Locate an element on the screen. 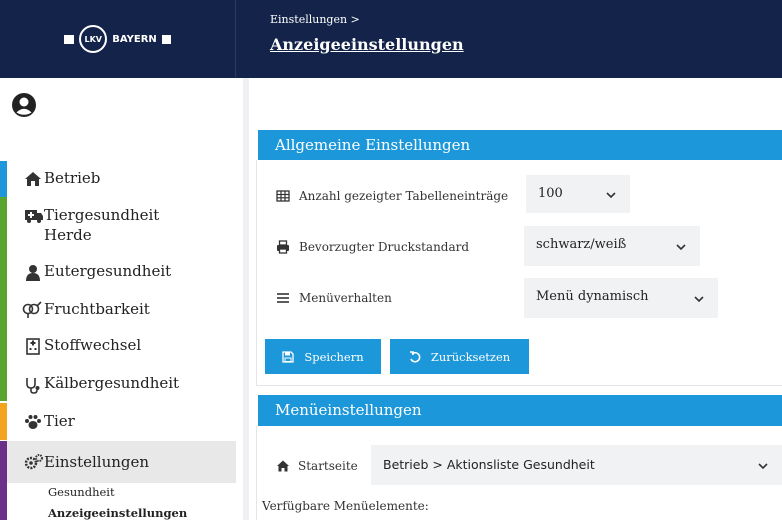 Image resolution: width=782 pixels, height=520 pixels. stethoscope-icon is located at coordinates (33, 386).